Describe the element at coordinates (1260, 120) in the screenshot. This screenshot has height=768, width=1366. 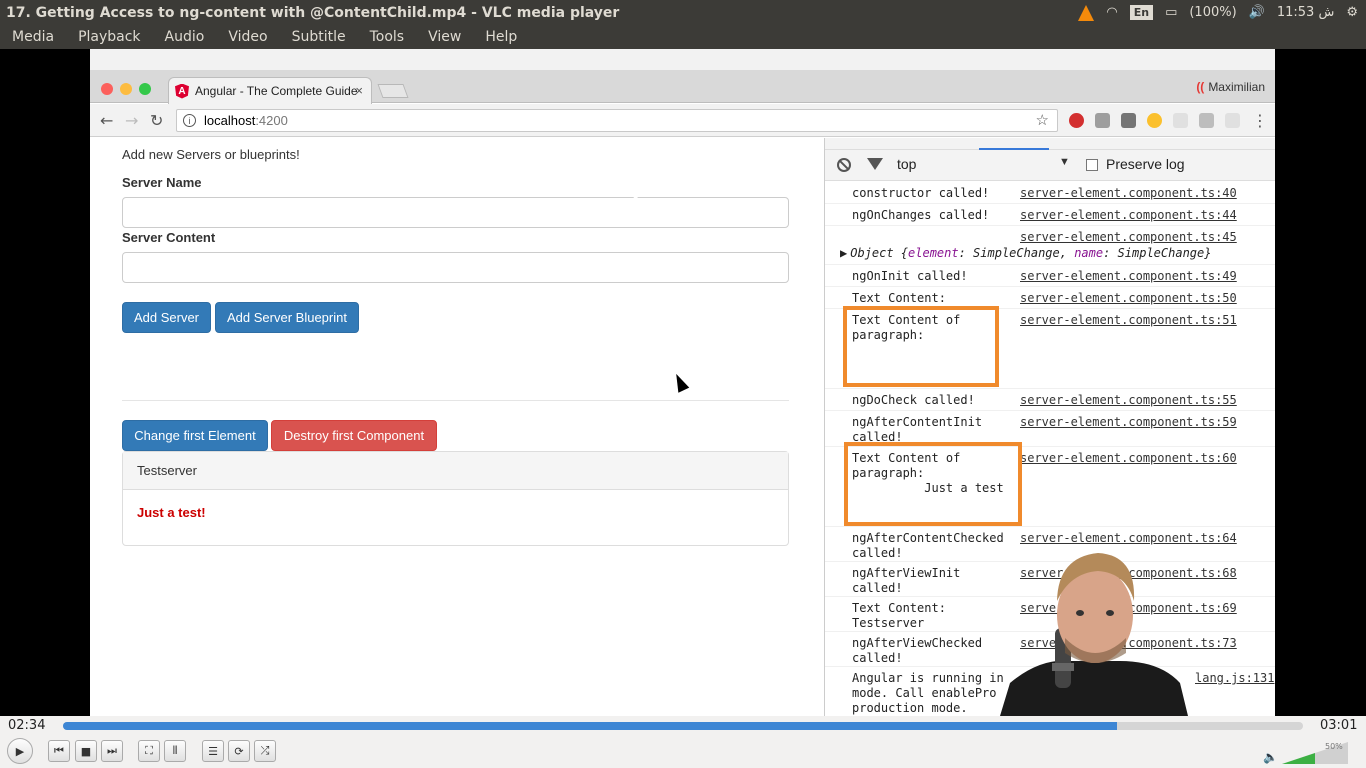
I see `kebab-menu-icon: ⋮` at that location.